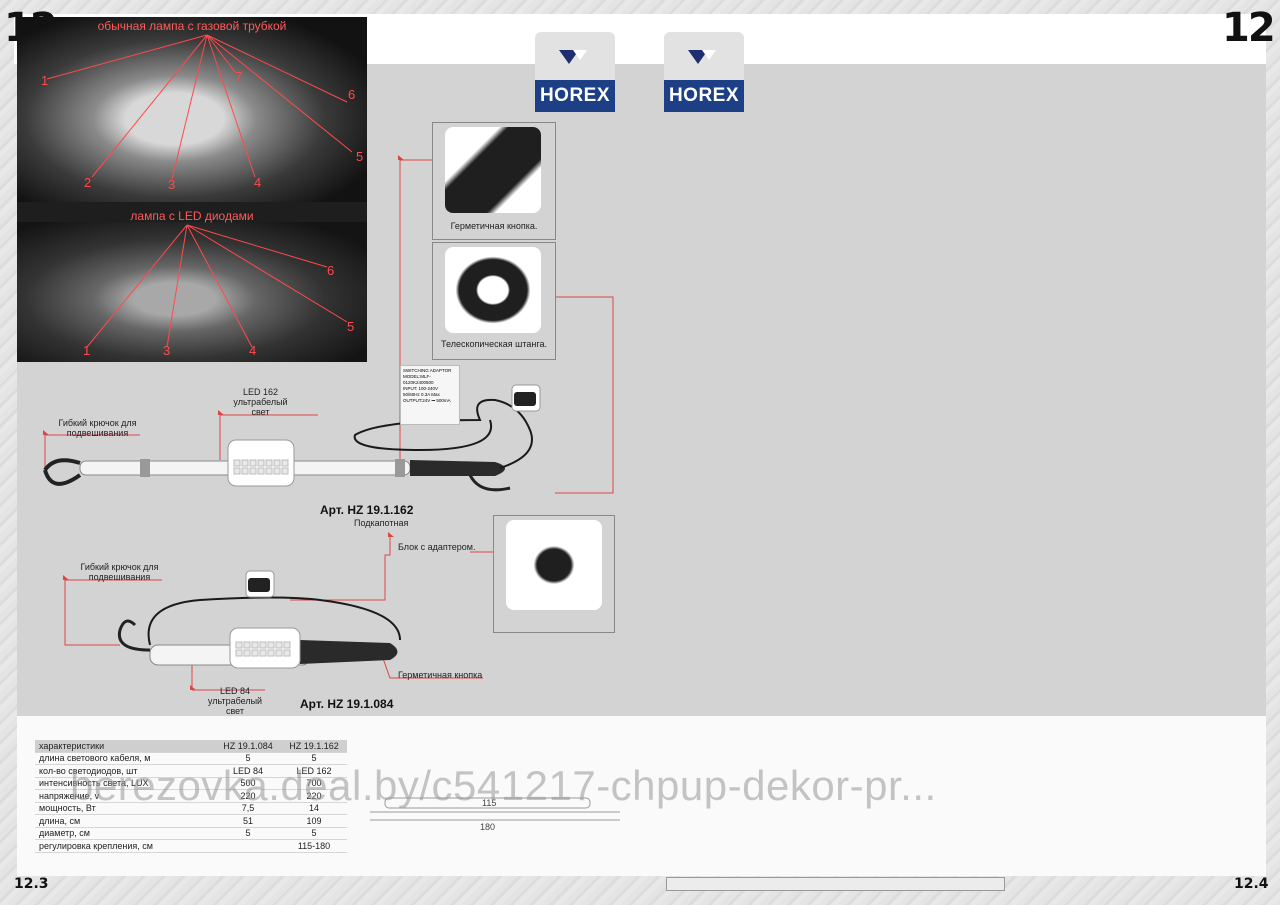 This screenshot has height=905, width=1280. I want to click on detail-telescopic-box: Телескопическая штанга., so click(494, 301).